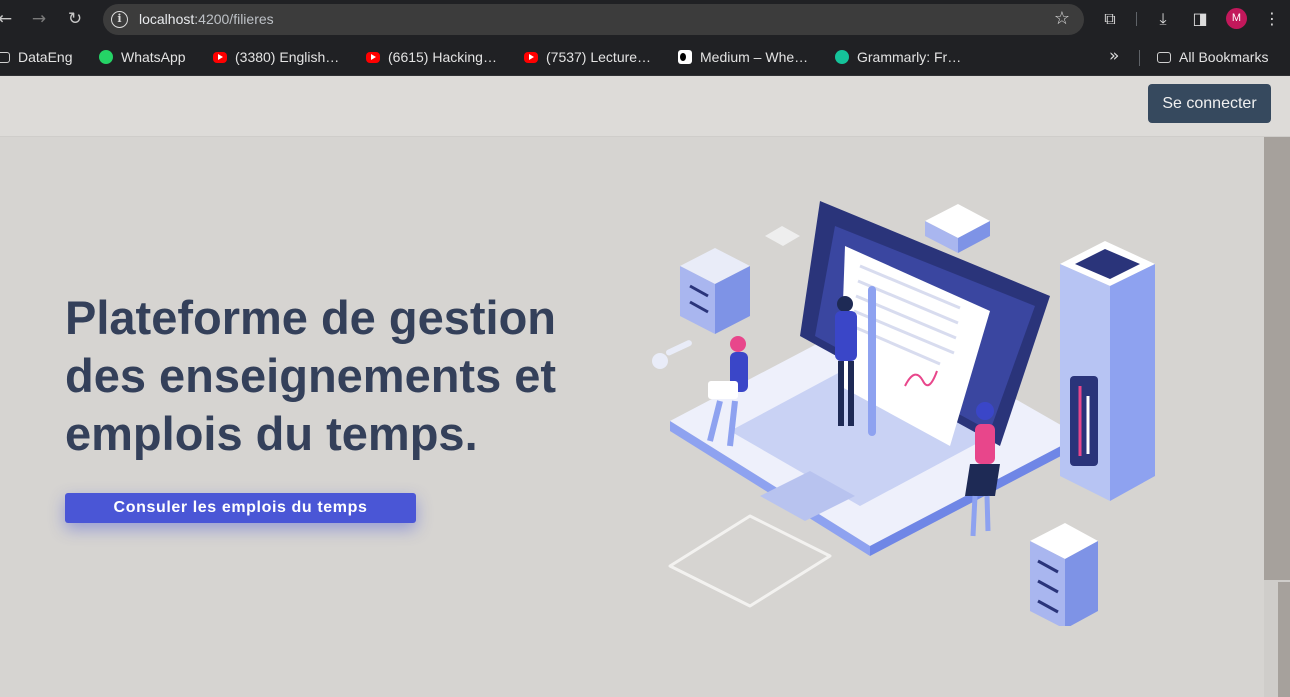  Describe the element at coordinates (271, 433) in the screenshot. I see `hero-title-line: emplois du temps.` at that location.